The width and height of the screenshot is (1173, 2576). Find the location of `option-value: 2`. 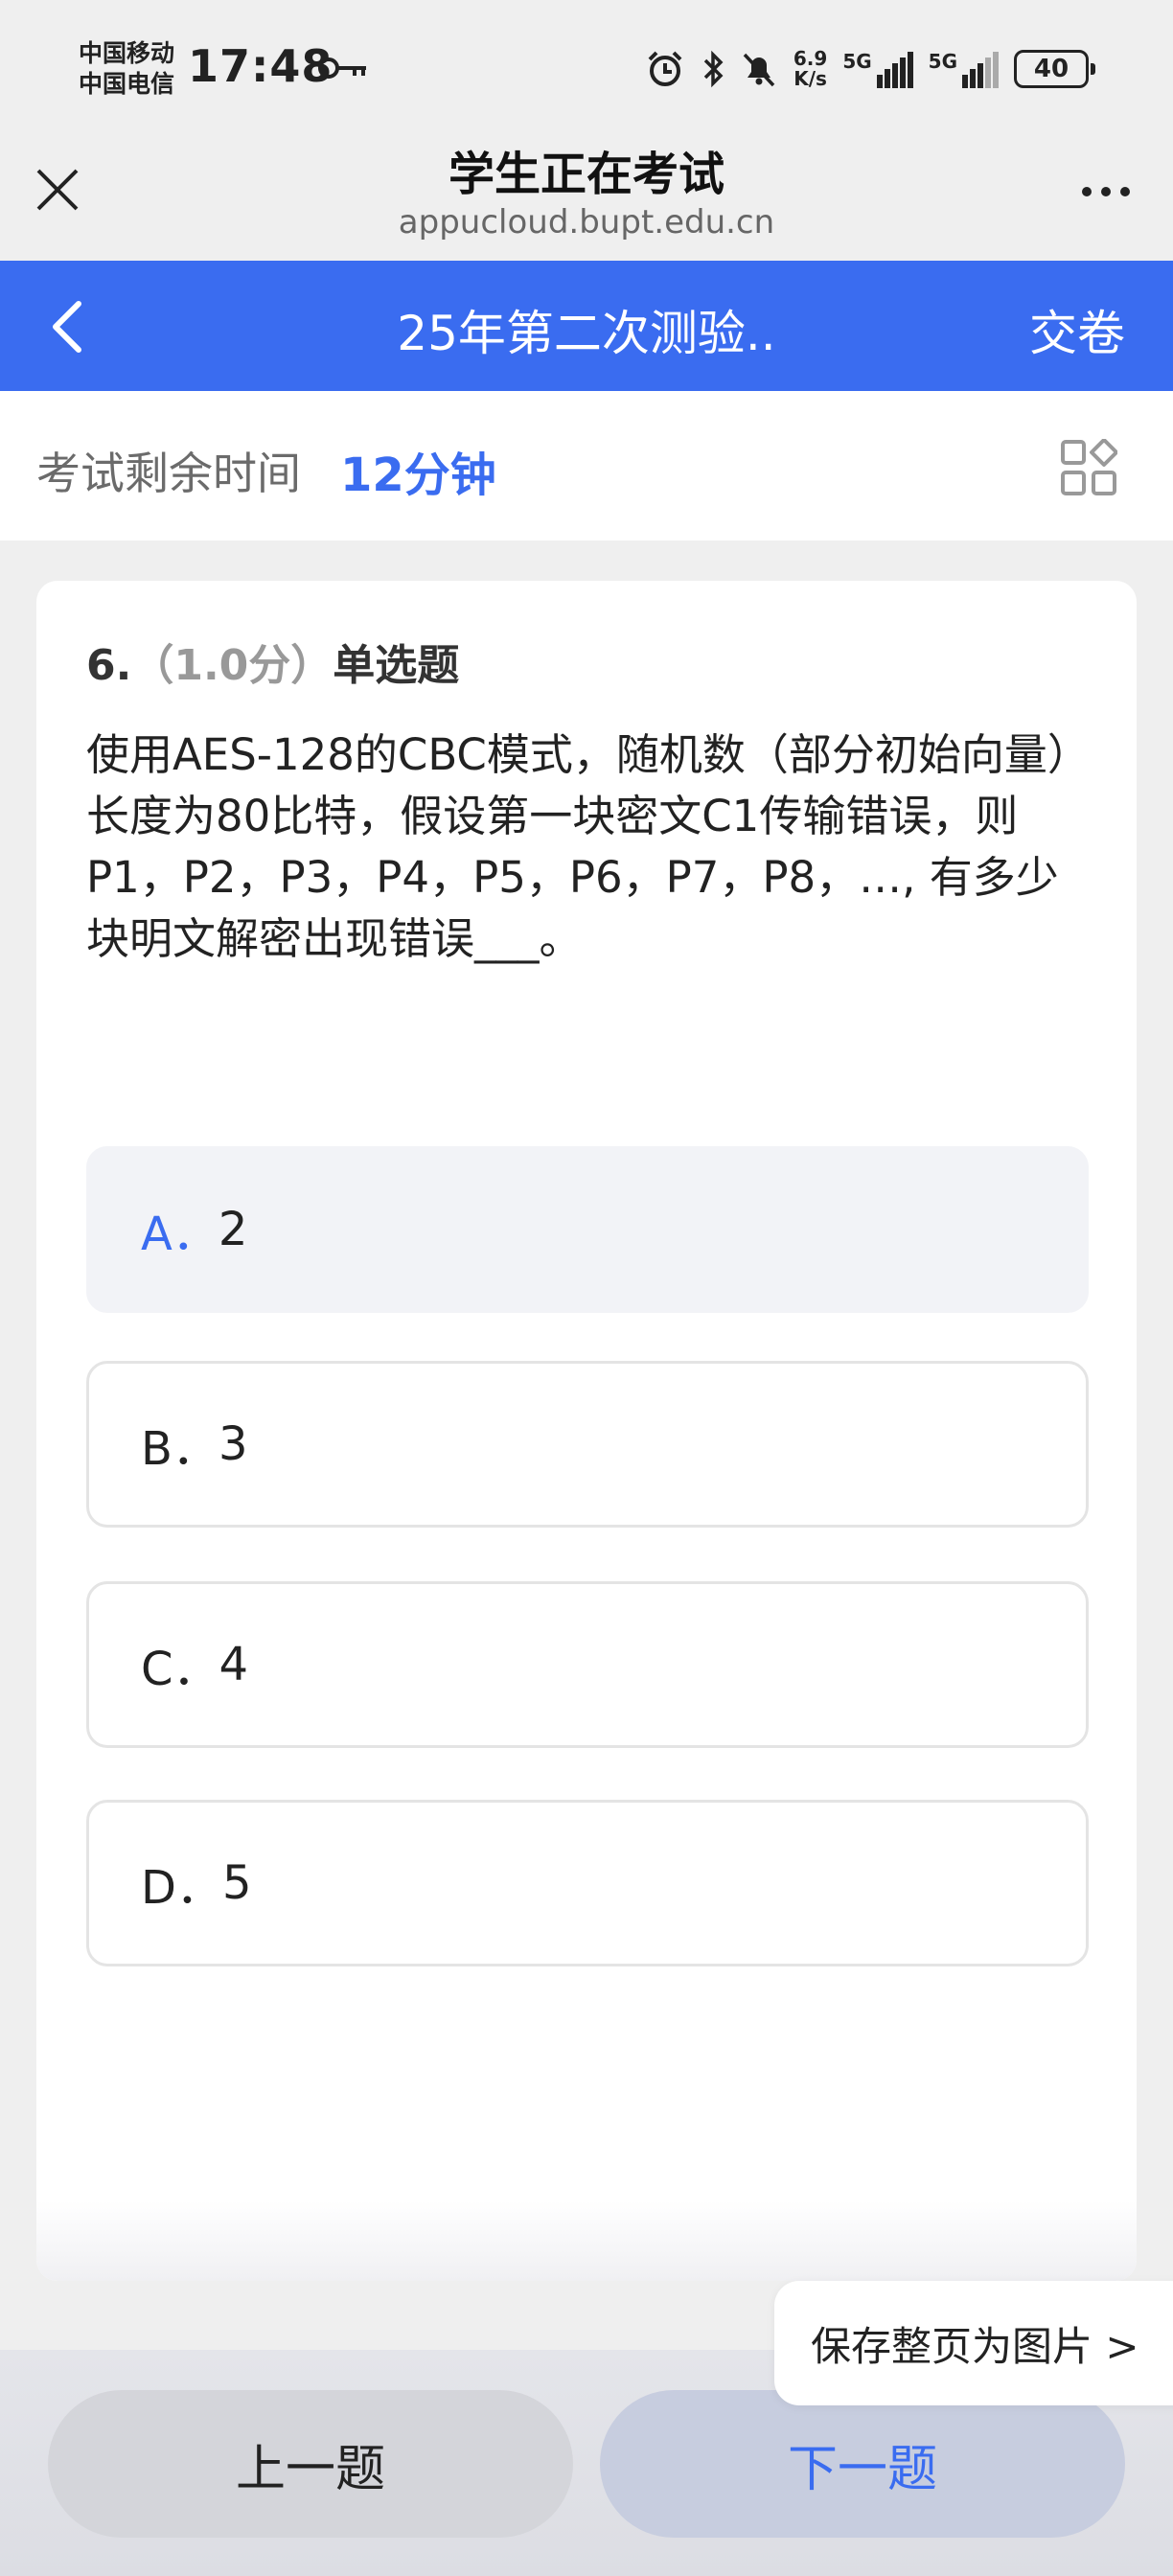

option-value: 2 is located at coordinates (233, 1229).